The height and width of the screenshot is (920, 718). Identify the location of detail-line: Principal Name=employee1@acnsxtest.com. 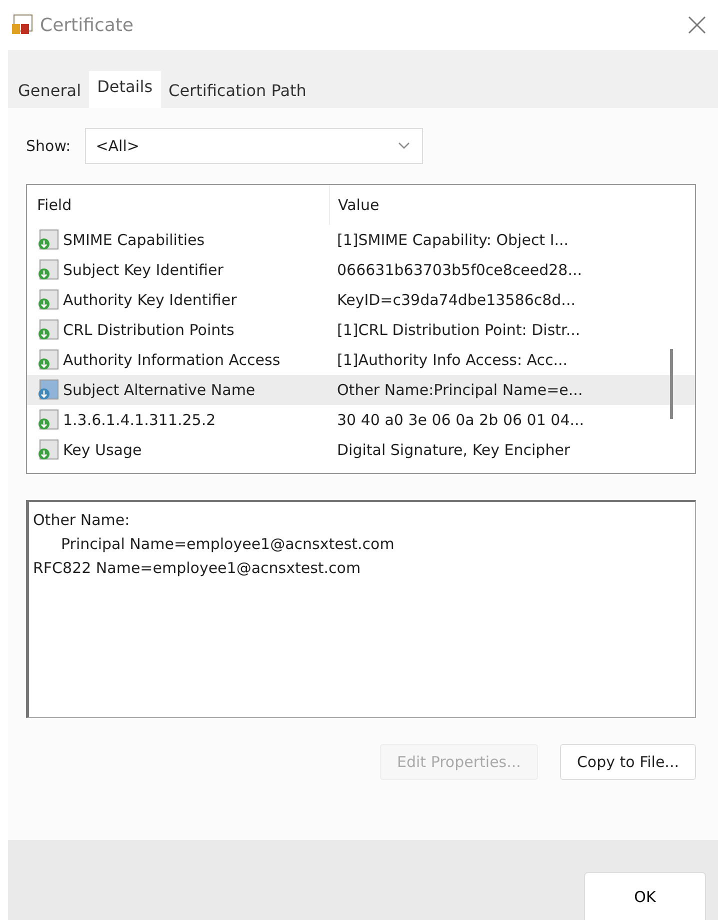
(228, 544).